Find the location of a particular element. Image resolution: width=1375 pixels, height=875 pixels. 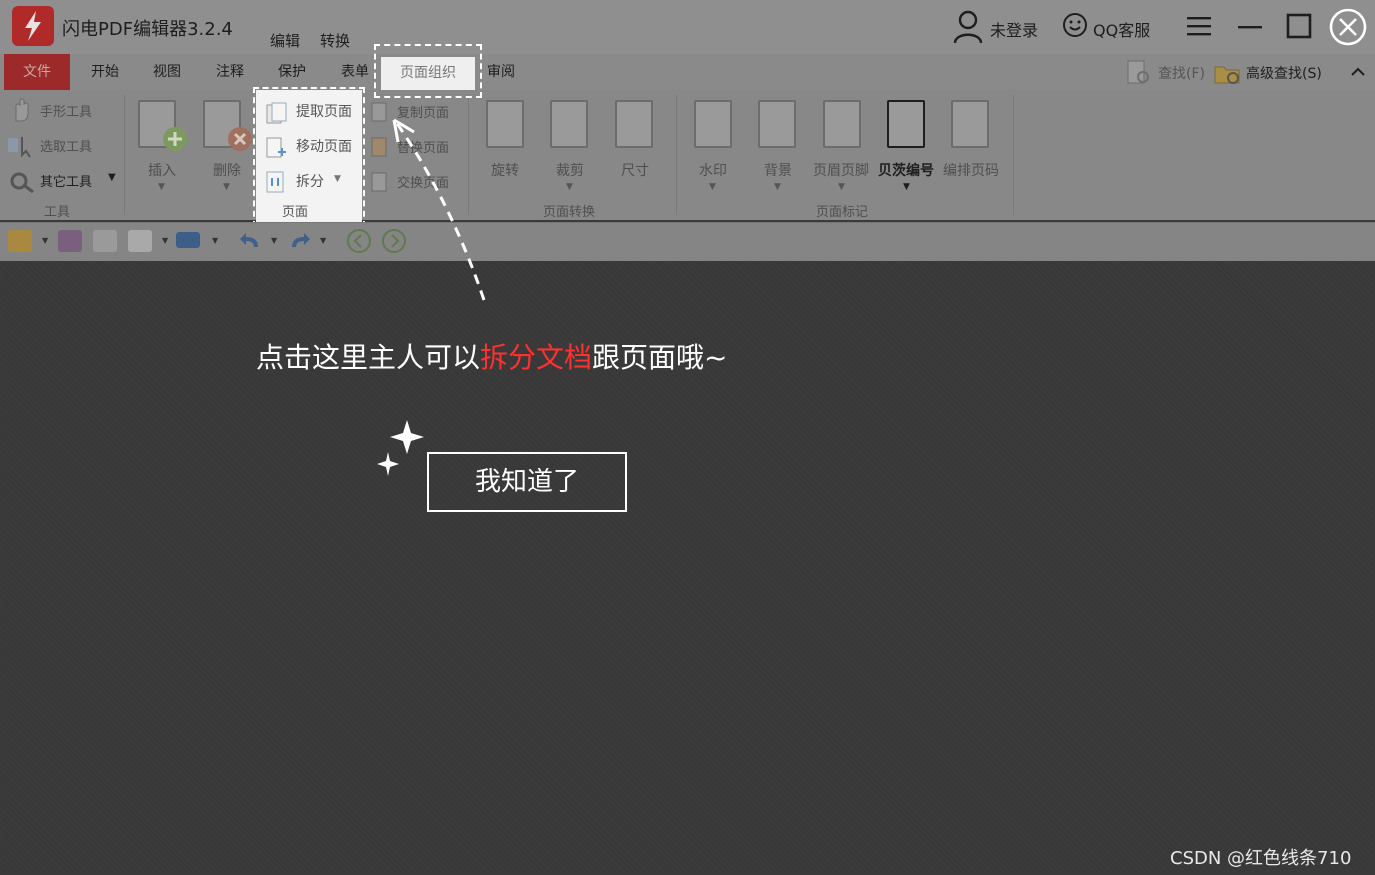

bates-number-button: 贝茨编号 is located at coordinates (906, 170).